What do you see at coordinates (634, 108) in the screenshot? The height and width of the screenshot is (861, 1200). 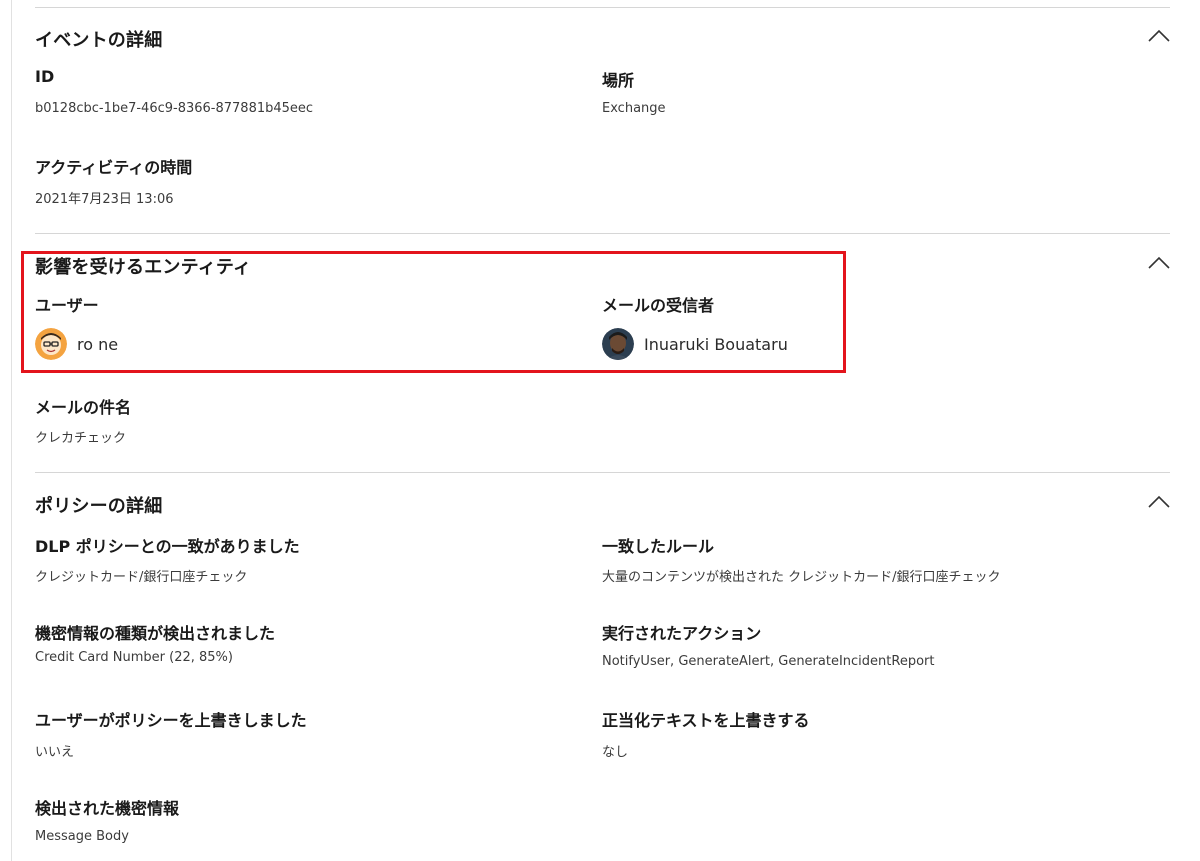 I see `location-value: Exchange` at bounding box center [634, 108].